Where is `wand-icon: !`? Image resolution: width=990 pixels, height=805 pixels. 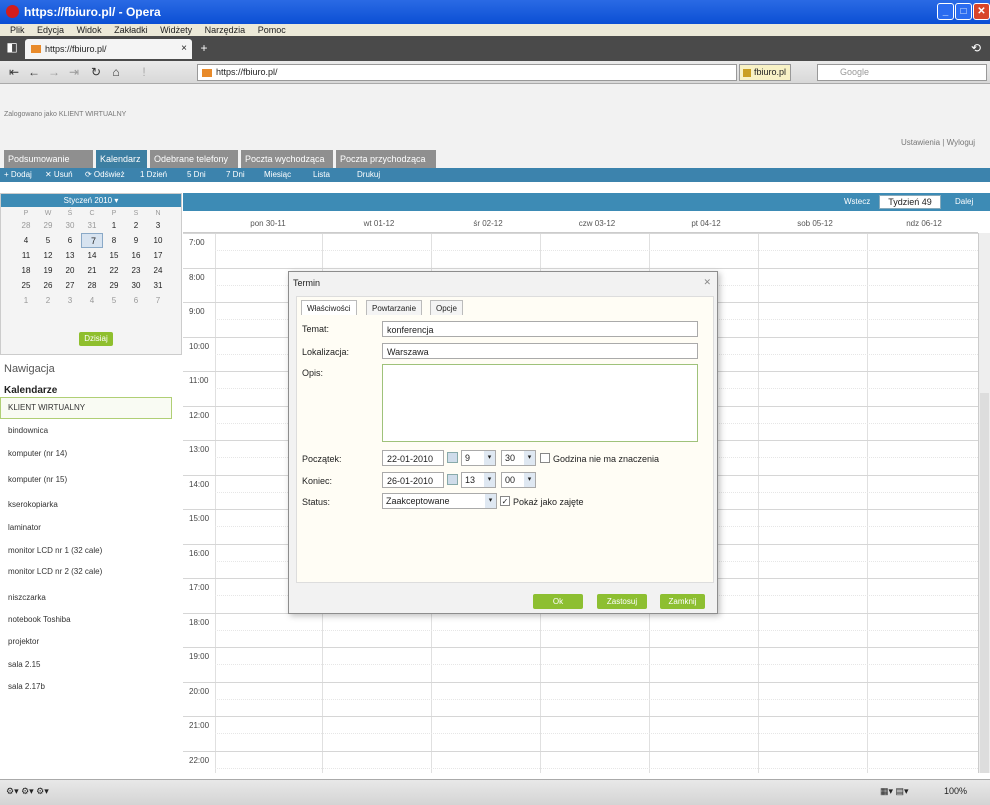 wand-icon: ! is located at coordinates (144, 72).